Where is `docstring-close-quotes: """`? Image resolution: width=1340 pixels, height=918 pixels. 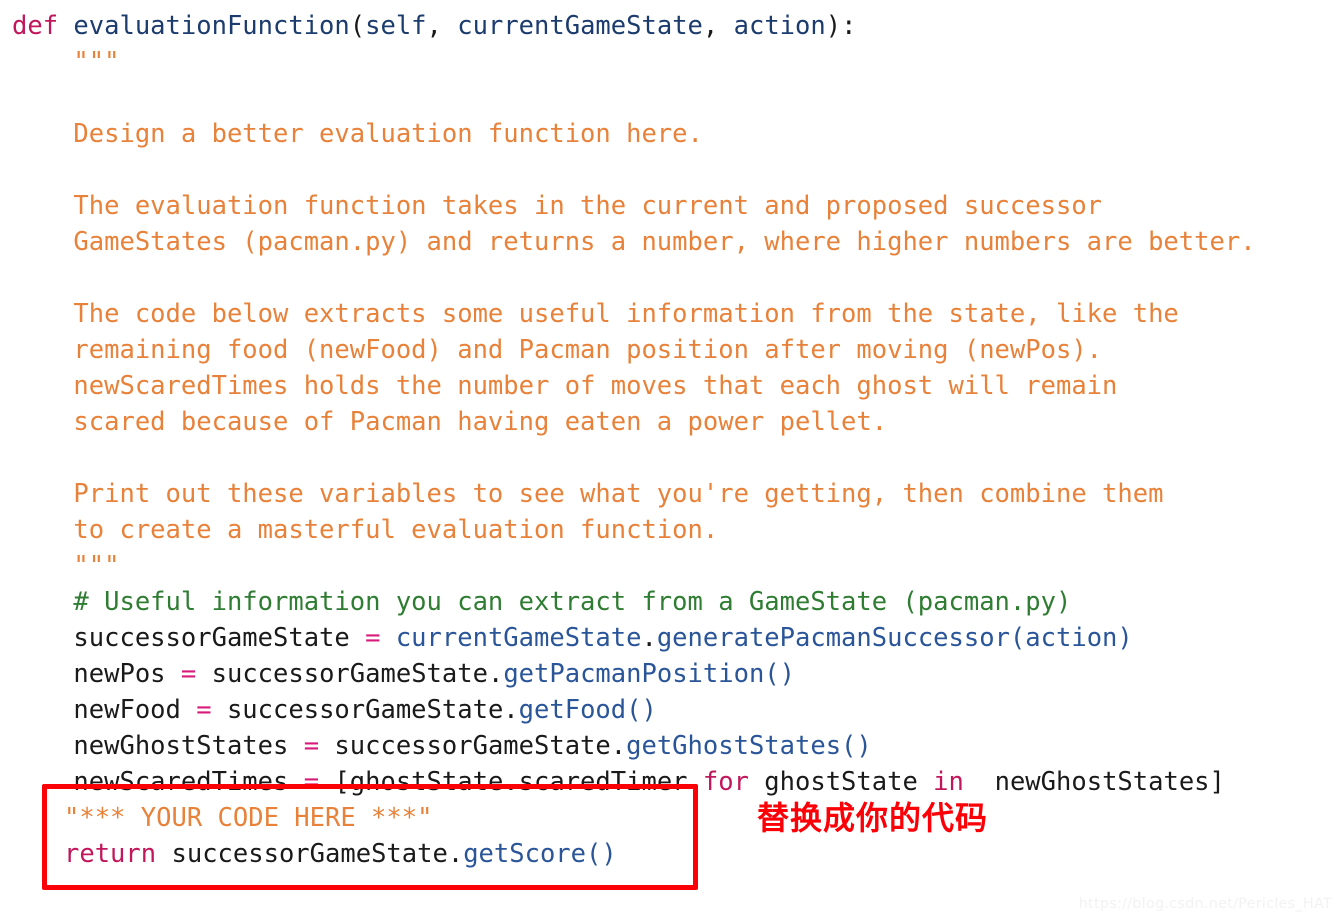
docstring-close-quotes: """ is located at coordinates (96, 566).